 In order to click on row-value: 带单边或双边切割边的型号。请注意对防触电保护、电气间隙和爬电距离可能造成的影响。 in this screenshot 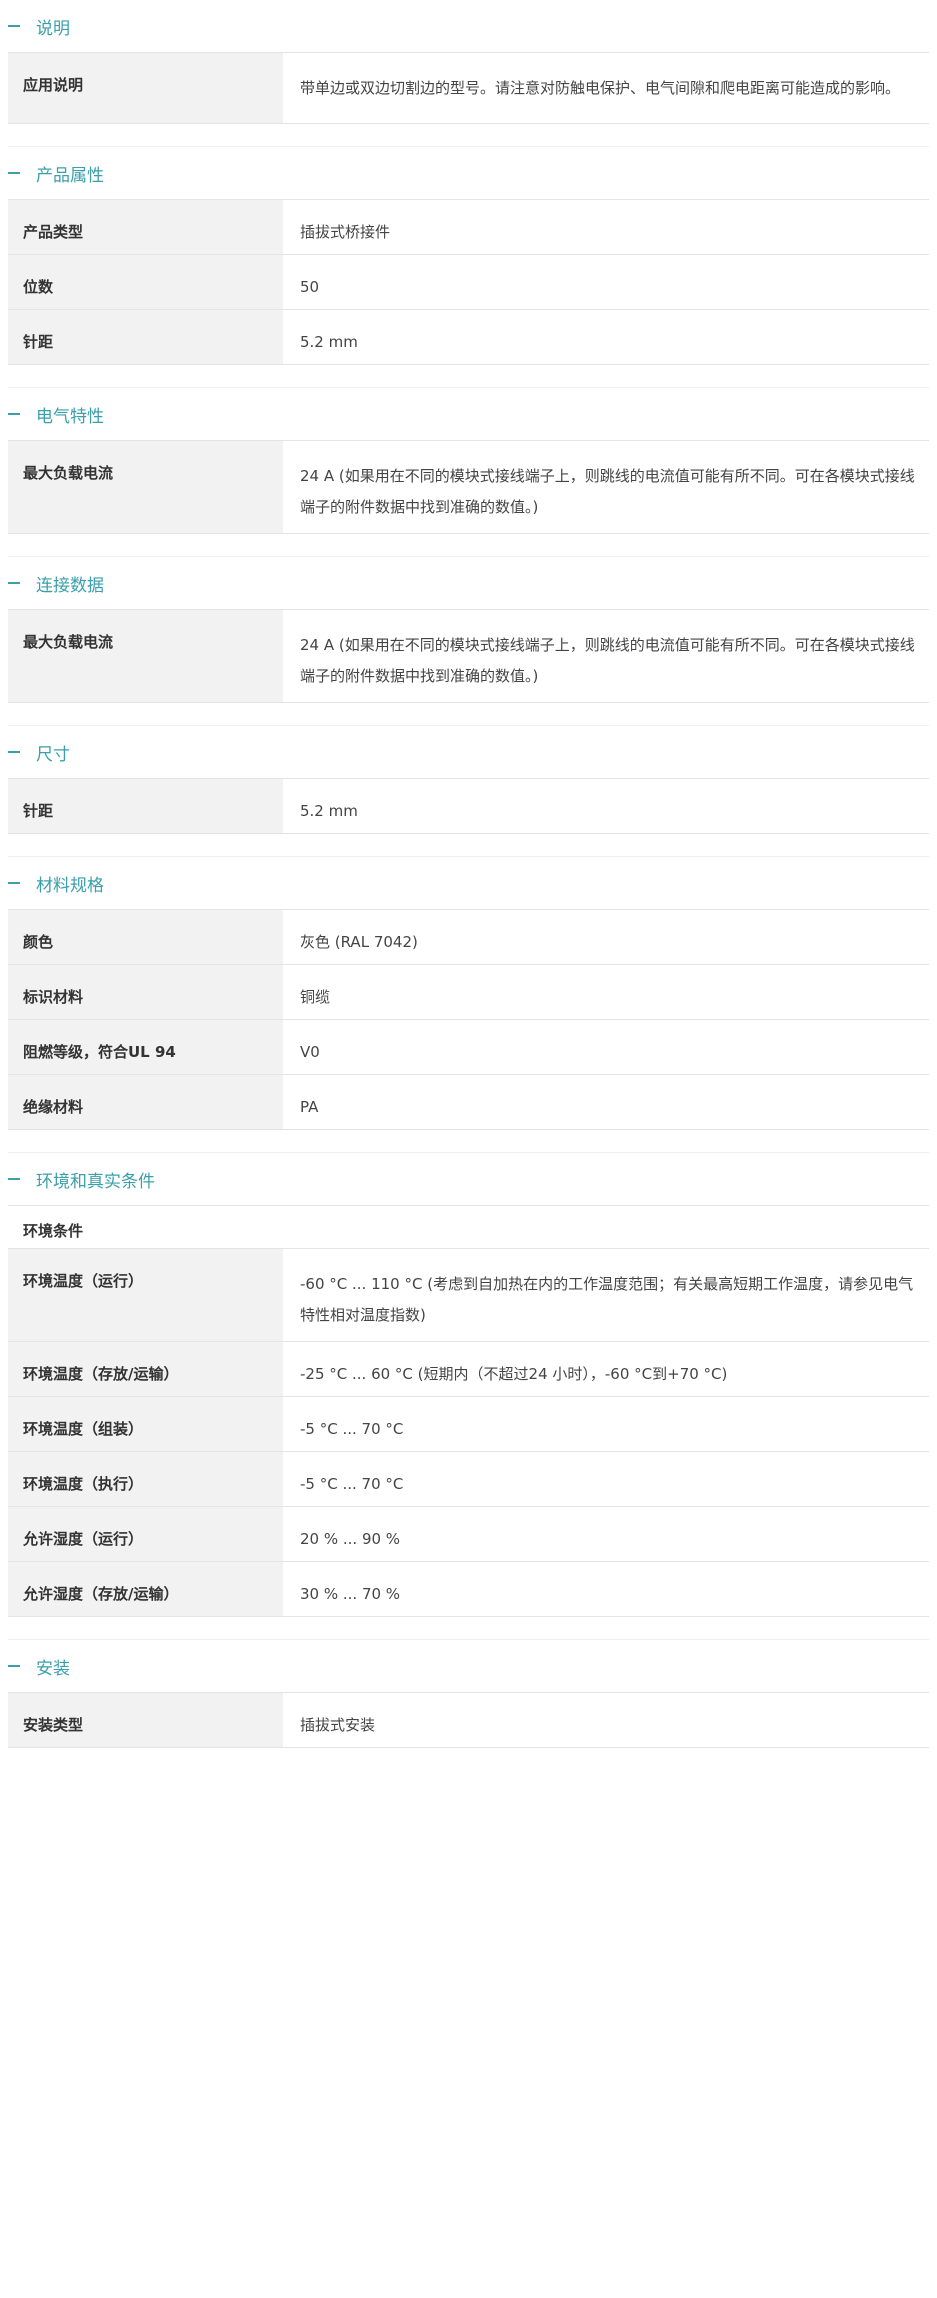, I will do `click(600, 88)`.